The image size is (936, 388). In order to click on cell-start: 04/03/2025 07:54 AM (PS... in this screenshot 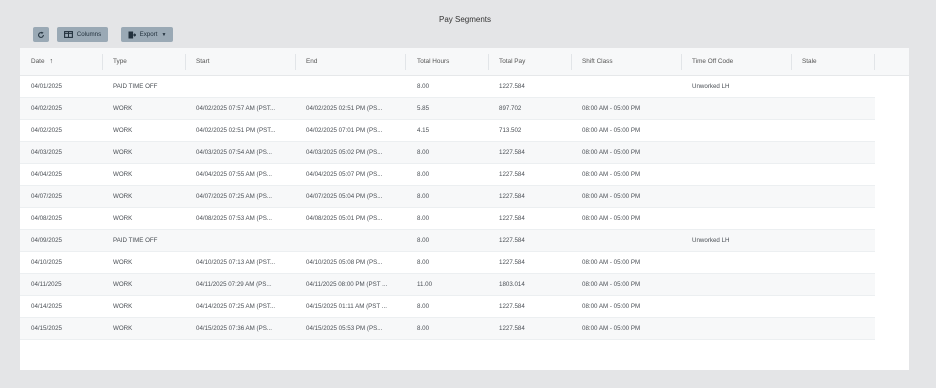, I will do `click(234, 152)`.